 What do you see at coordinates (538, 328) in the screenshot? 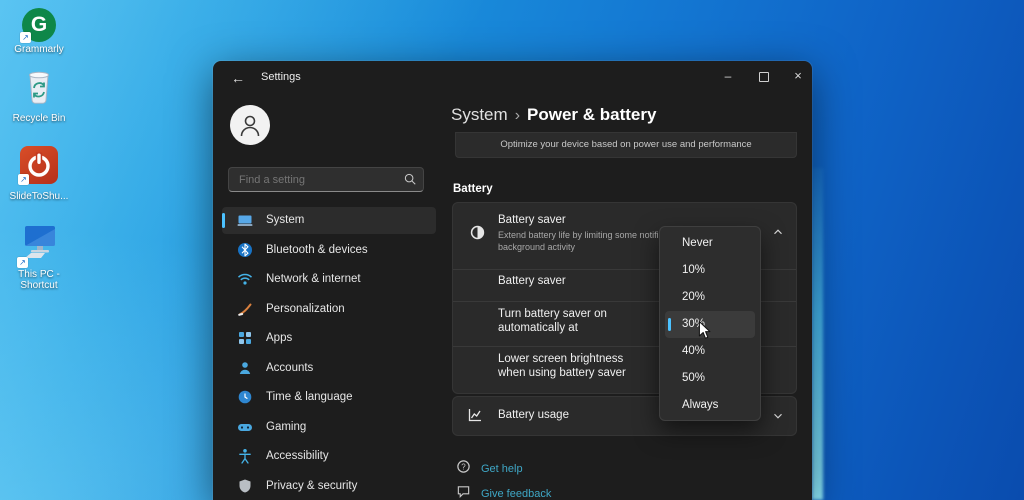
I see `auto-battery-saver-label: automatically at` at bounding box center [538, 328].